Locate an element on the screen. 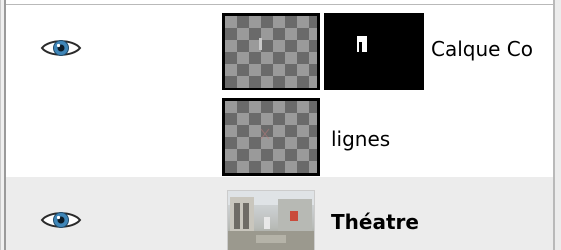  layer-name: Calque Co is located at coordinates (482, 49).